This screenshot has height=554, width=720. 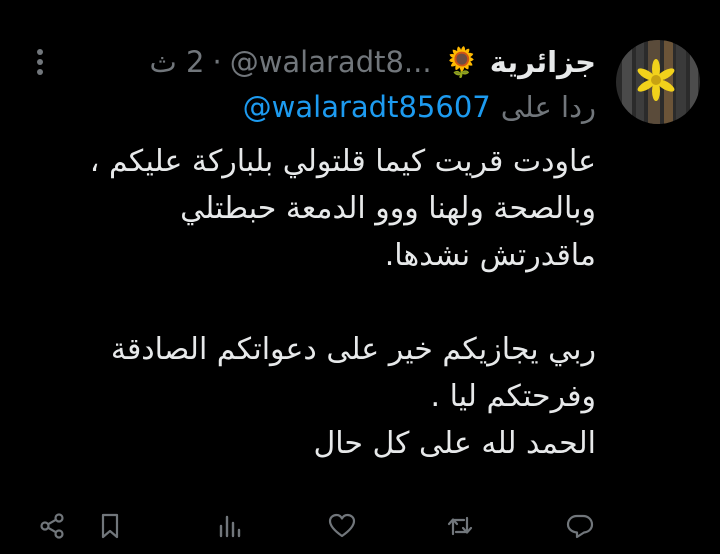 I want to click on like-button, so click(x=342, y=526).